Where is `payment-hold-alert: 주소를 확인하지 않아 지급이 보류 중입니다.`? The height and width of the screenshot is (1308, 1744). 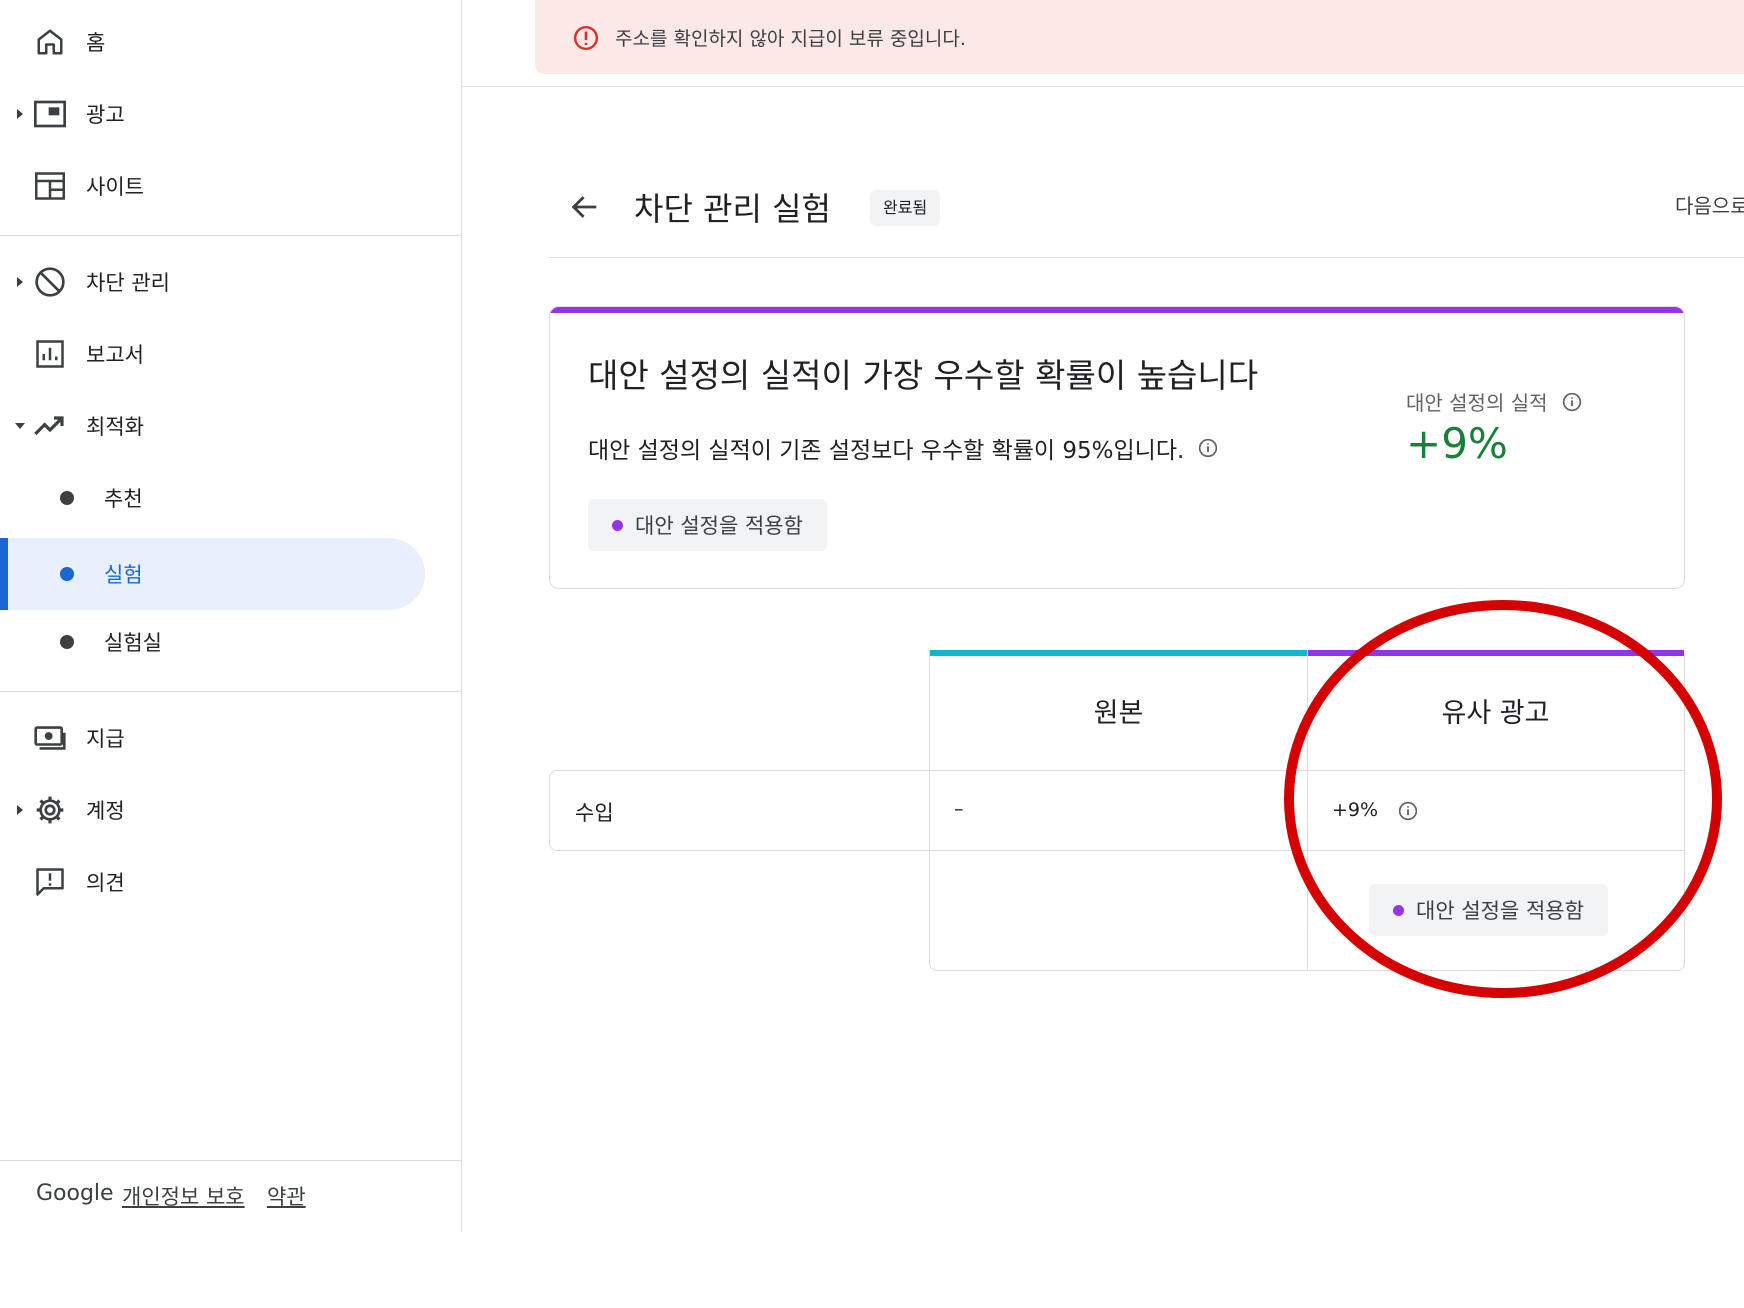 payment-hold-alert: 주소를 확인하지 않아 지급이 보류 중입니다. is located at coordinates (1139, 37).